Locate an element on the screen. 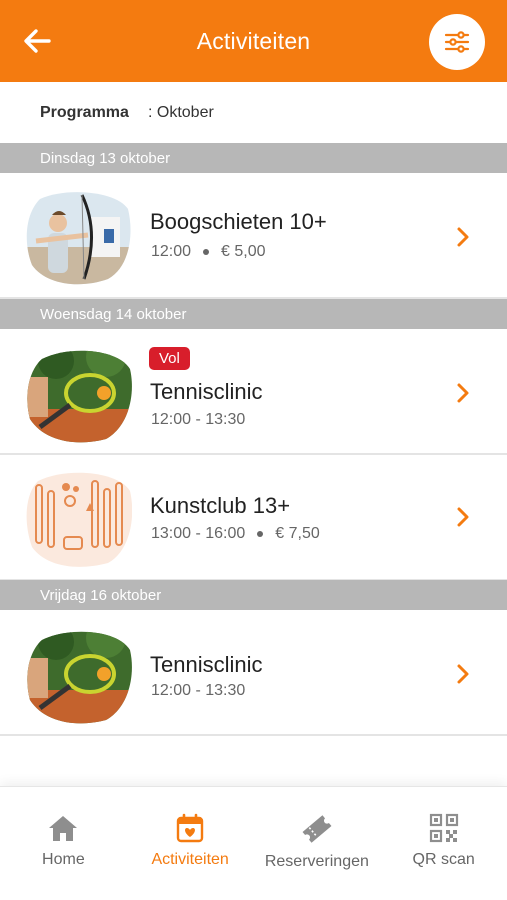  filter-button is located at coordinates (457, 42).